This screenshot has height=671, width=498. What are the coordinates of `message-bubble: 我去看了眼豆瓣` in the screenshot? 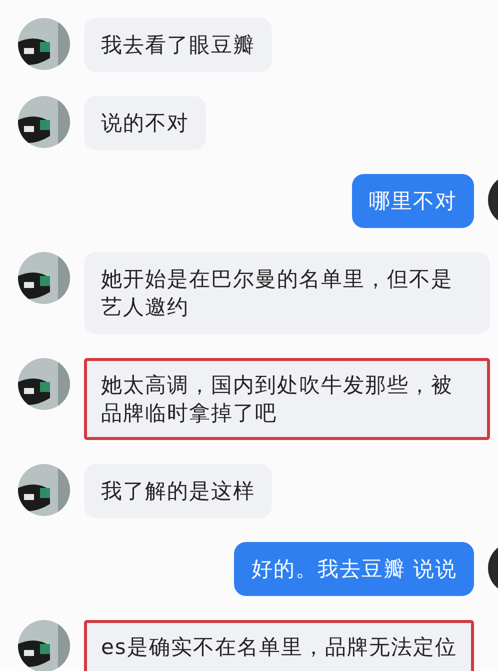 It's located at (178, 45).